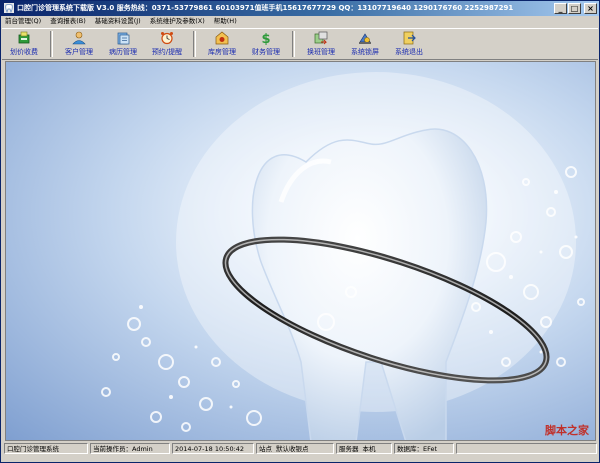 This screenshot has height=463, width=600. I want to click on menu-help: 帮助(H), so click(226, 21).